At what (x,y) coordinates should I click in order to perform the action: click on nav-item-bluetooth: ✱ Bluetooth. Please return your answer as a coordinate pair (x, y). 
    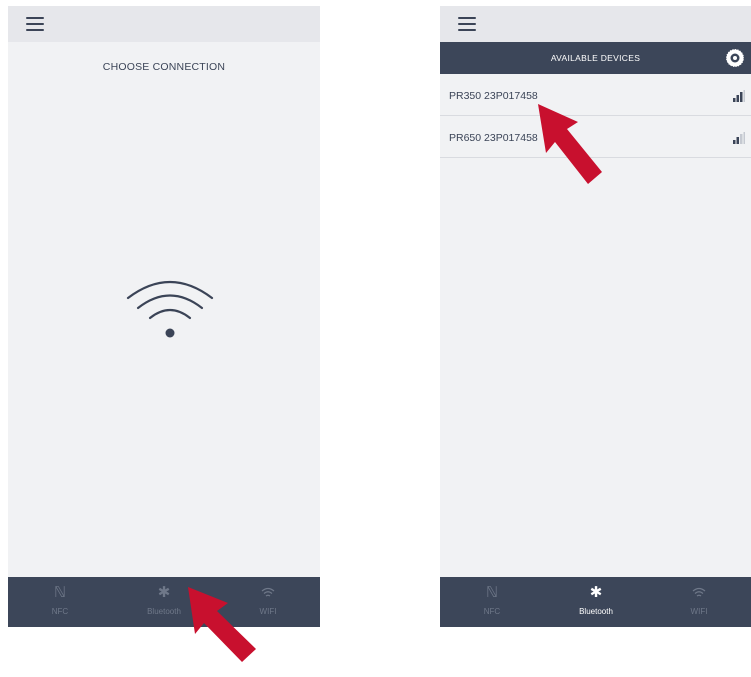
    Looking at the image, I should click on (596, 602).